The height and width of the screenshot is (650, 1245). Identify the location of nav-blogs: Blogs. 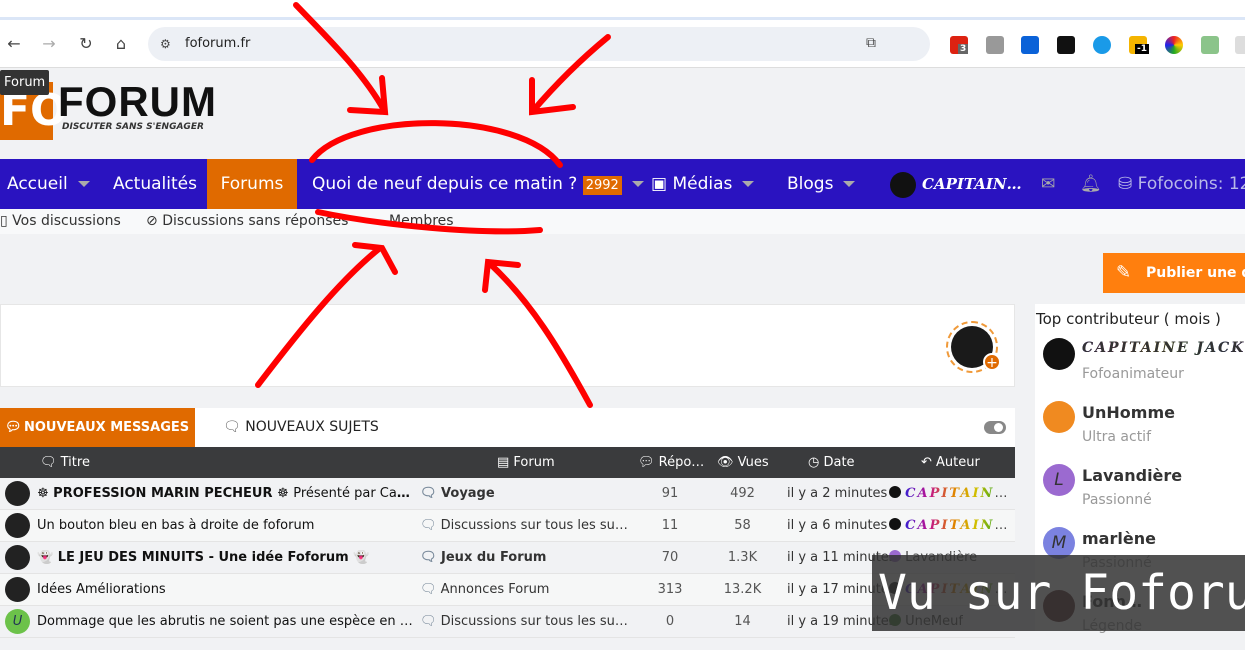
(821, 184).